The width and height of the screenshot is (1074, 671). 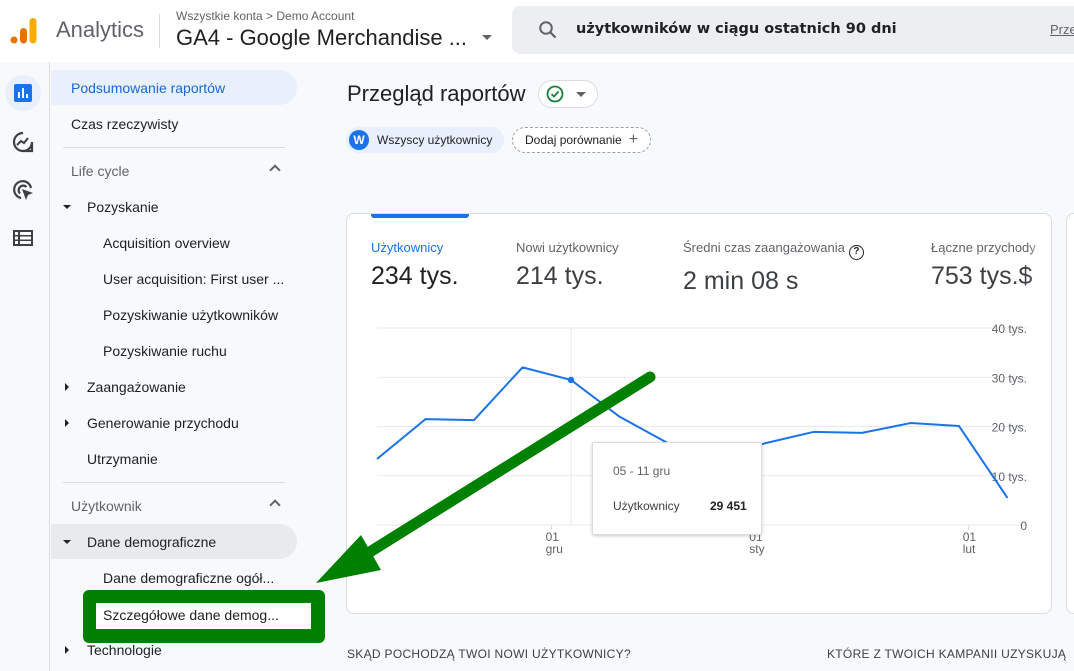 I want to click on nav-item-realtime: Czas rzeczywisty, so click(x=174, y=123).